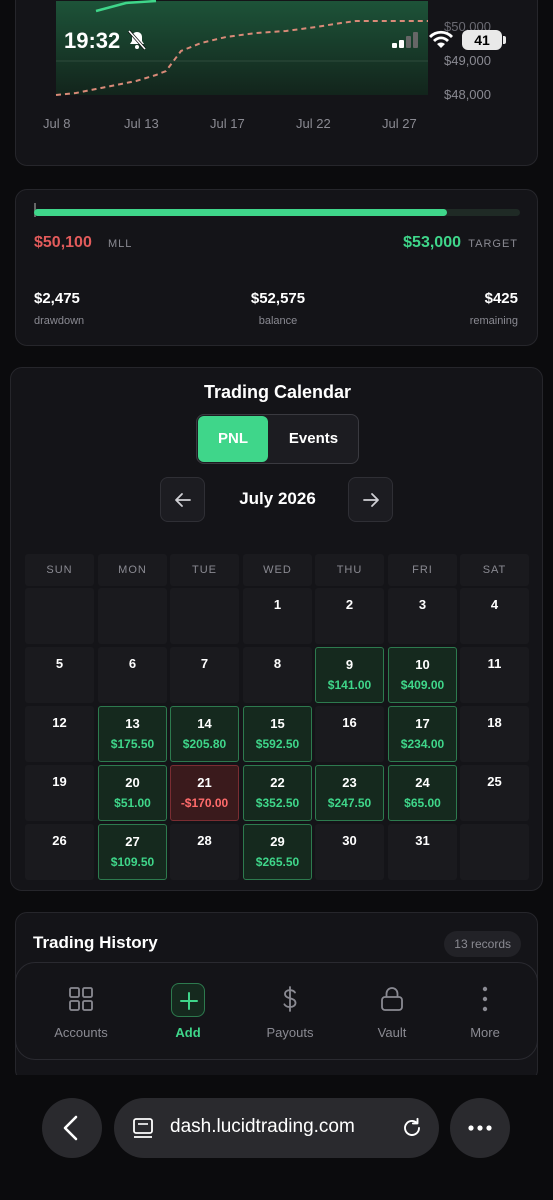 Image resolution: width=553 pixels, height=1200 pixels. What do you see at coordinates (132, 723) in the screenshot?
I see `day-number: 13` at bounding box center [132, 723].